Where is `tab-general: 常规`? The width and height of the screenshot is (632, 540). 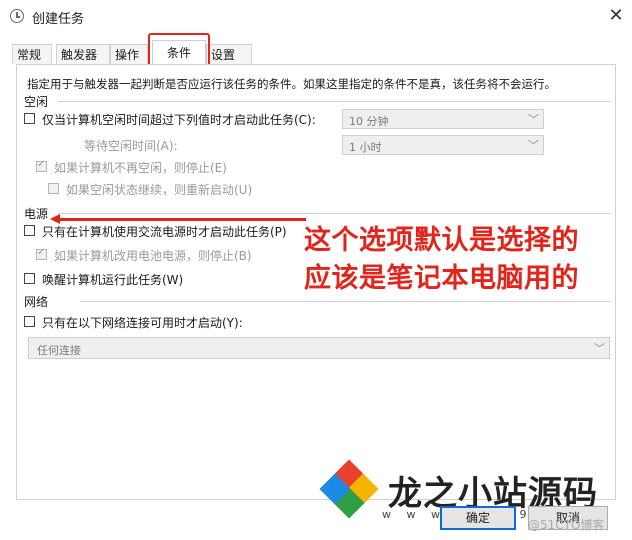 tab-general: 常规 is located at coordinates (32, 54).